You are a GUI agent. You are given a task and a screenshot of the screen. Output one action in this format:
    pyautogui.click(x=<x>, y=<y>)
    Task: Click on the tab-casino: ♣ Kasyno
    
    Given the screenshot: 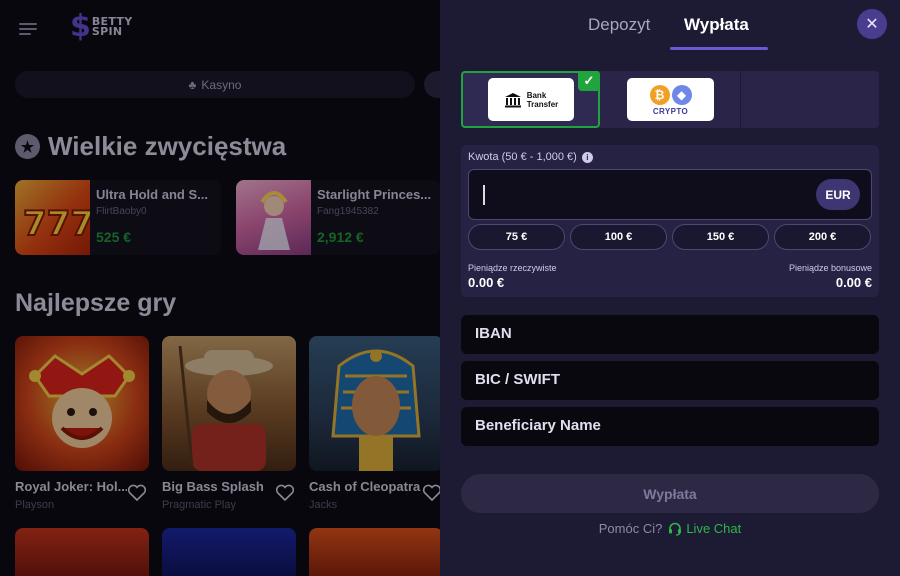 What is the action you would take?
    pyautogui.click(x=215, y=84)
    